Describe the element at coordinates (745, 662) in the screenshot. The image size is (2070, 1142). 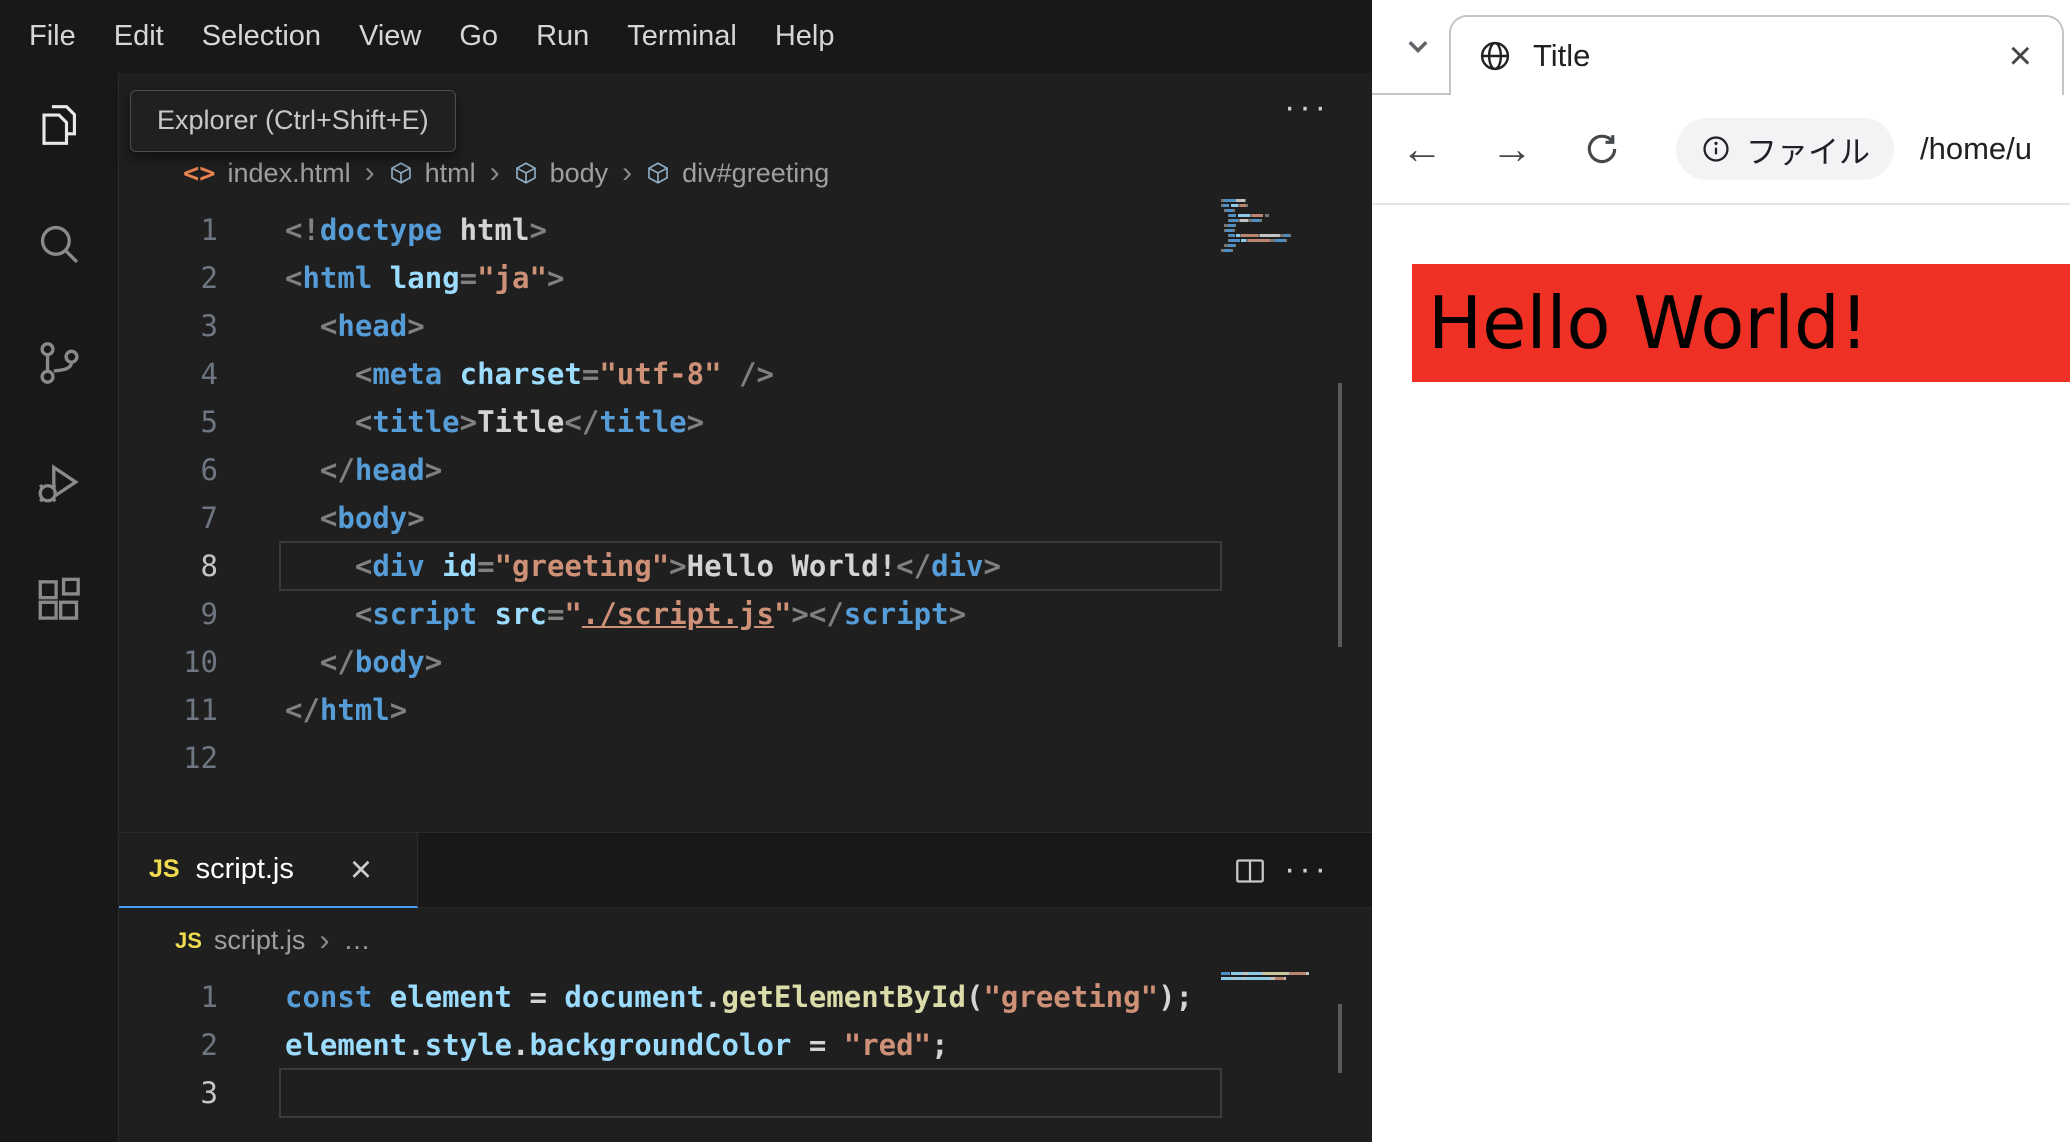
I see `code-line-10: 10 </body>` at that location.